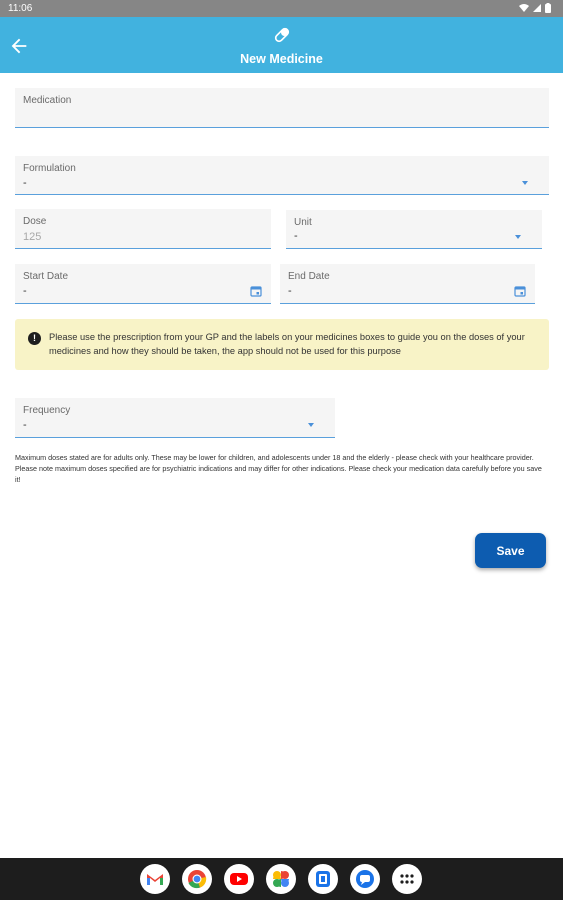 Image resolution: width=563 pixels, height=900 pixels. What do you see at coordinates (143, 229) in the screenshot?
I see `dose-input: Dose 125` at bounding box center [143, 229].